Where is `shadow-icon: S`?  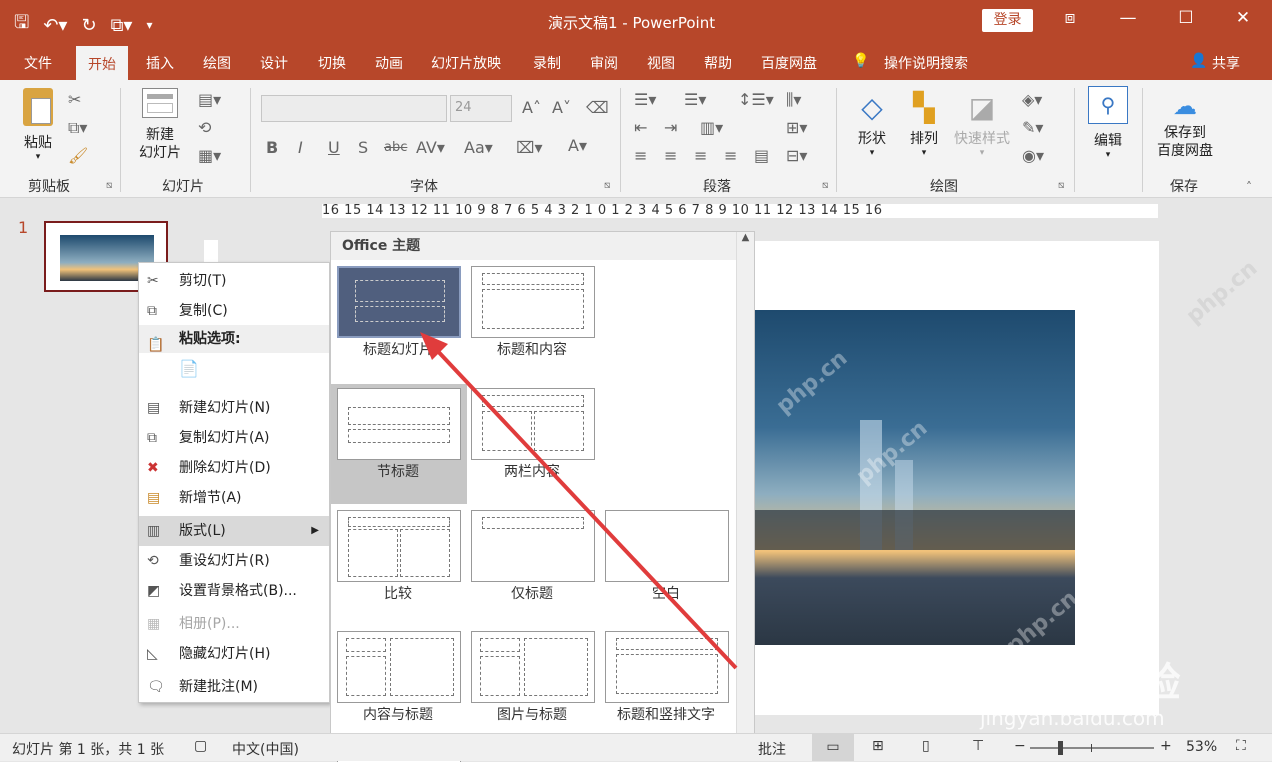 shadow-icon: S is located at coordinates (363, 147).